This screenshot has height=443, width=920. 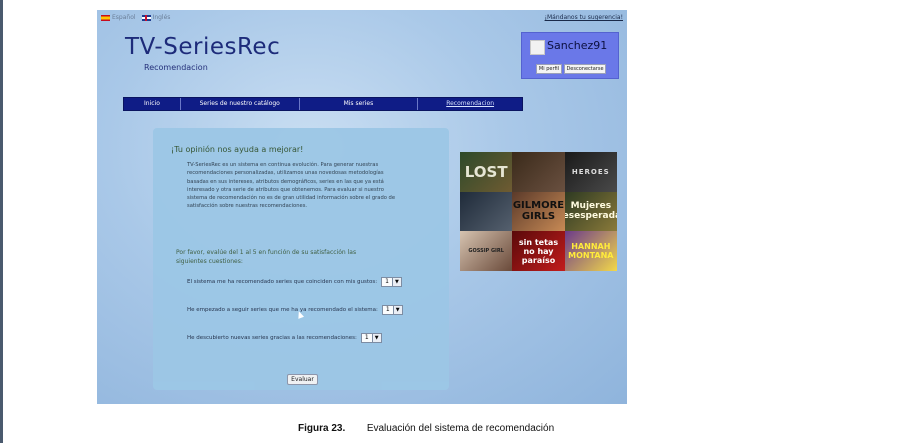 I want to click on collage-tile: HANNAH MONTANA, so click(x=590, y=251).